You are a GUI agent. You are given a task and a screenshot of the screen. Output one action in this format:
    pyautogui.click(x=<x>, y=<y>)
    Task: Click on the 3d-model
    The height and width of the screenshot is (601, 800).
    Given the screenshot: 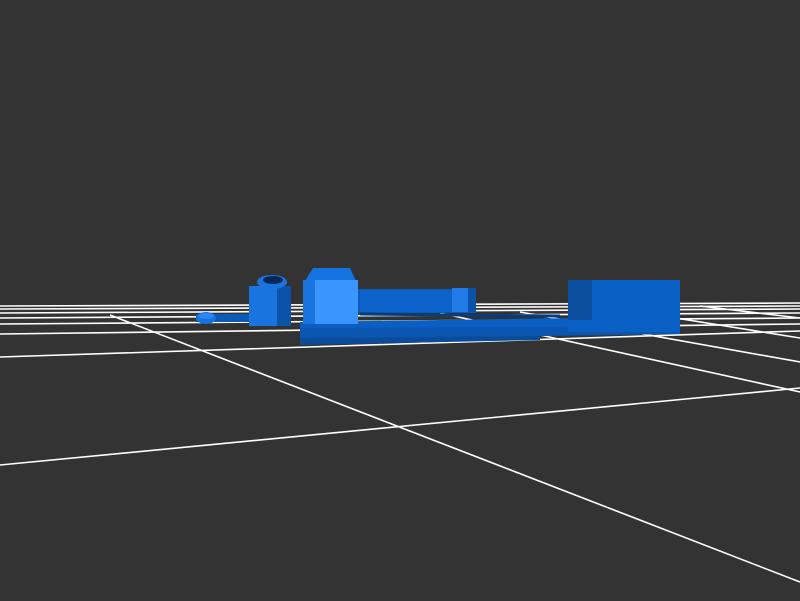 What is the action you would take?
    pyautogui.click(x=438, y=306)
    